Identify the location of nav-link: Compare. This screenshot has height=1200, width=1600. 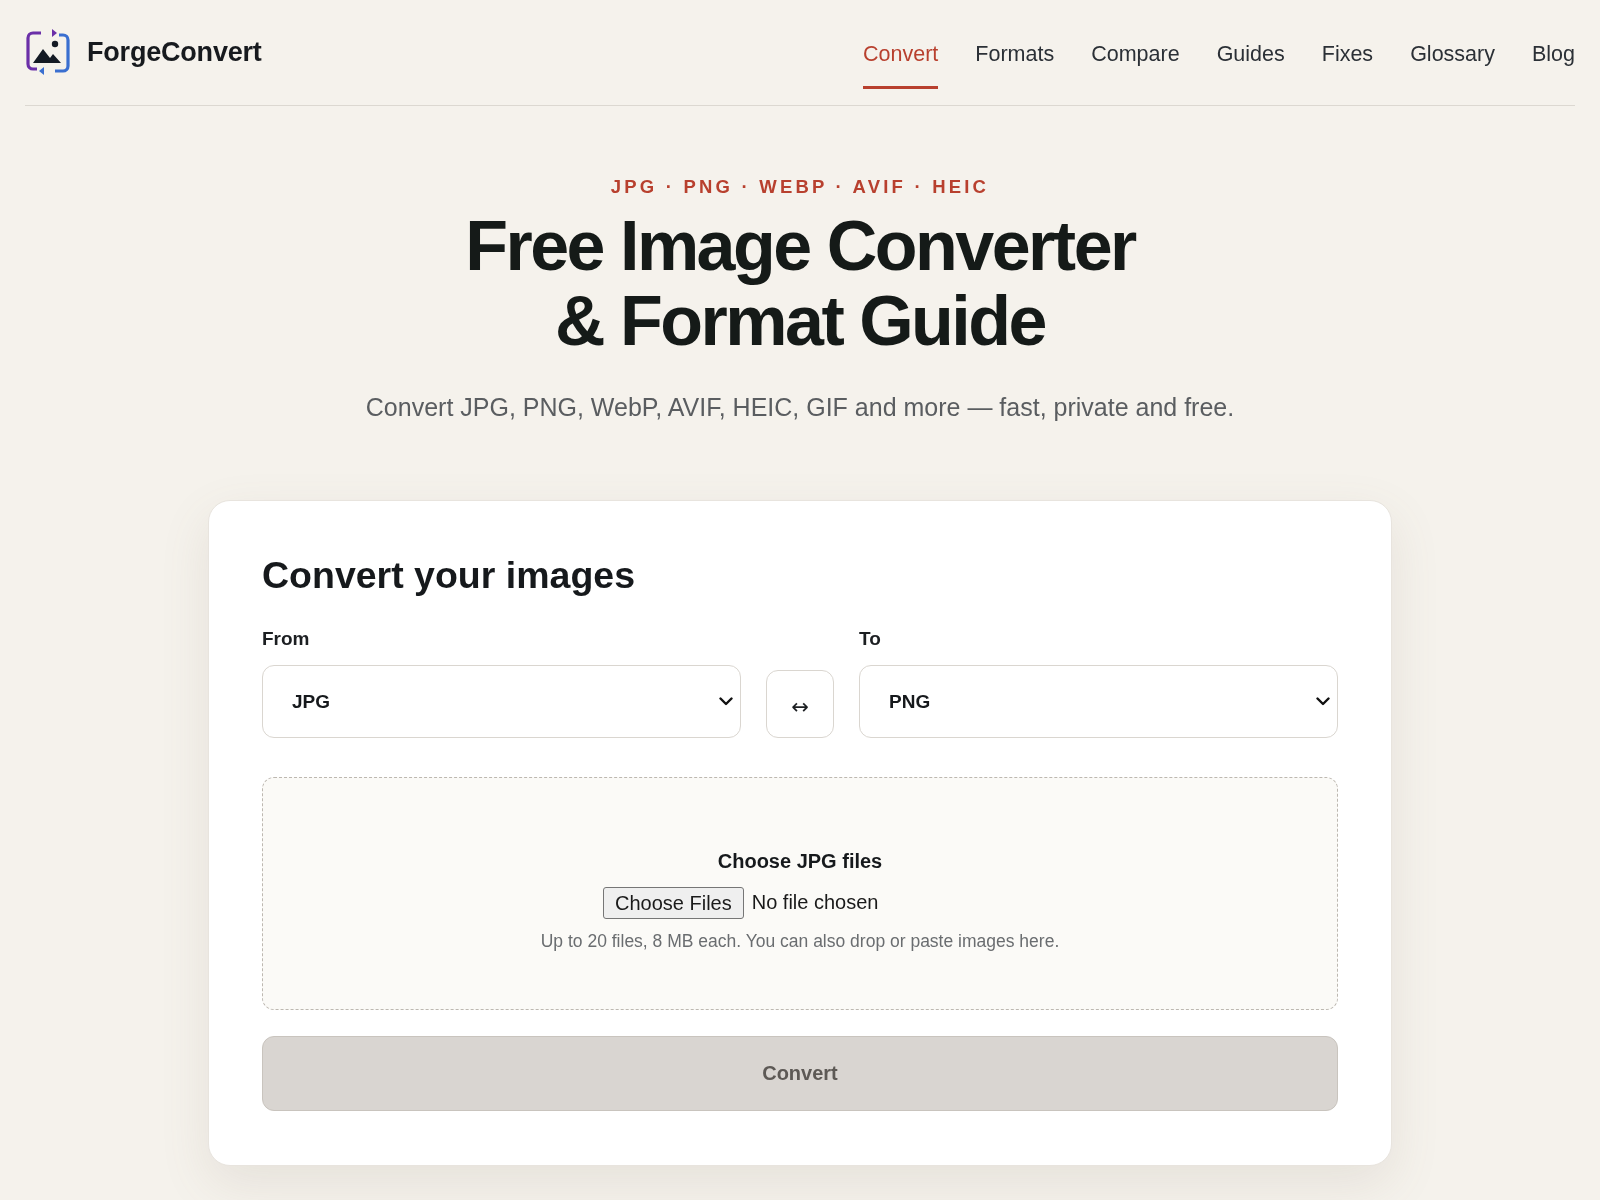
(1135, 65).